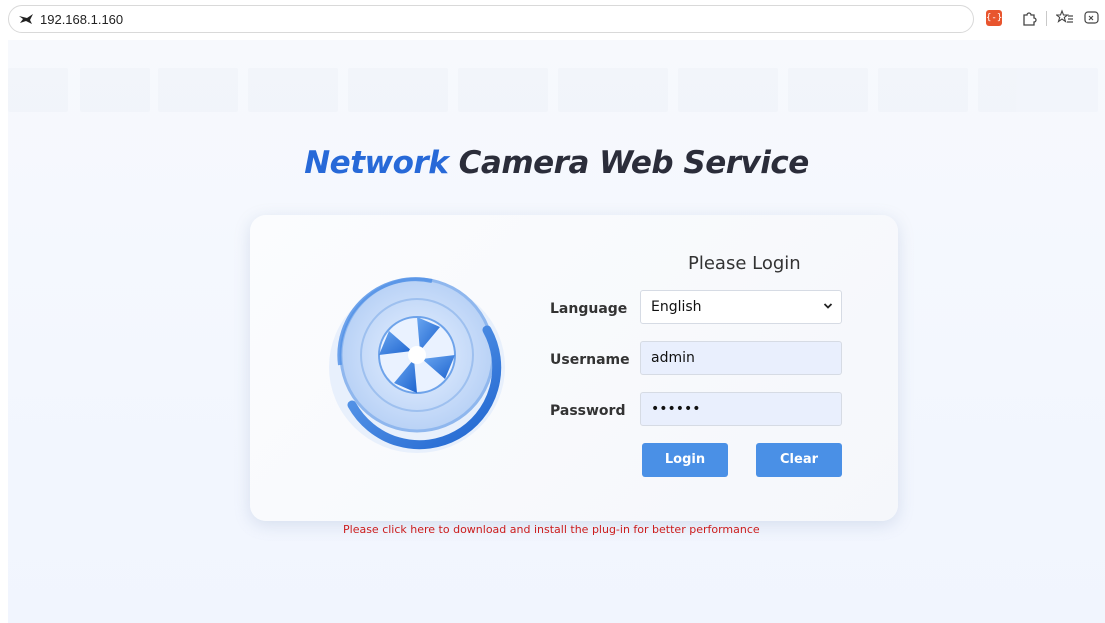 This screenshot has height=623, width=1105. Describe the element at coordinates (994, 18) in the screenshot. I see `extension-icon: {-}` at that location.